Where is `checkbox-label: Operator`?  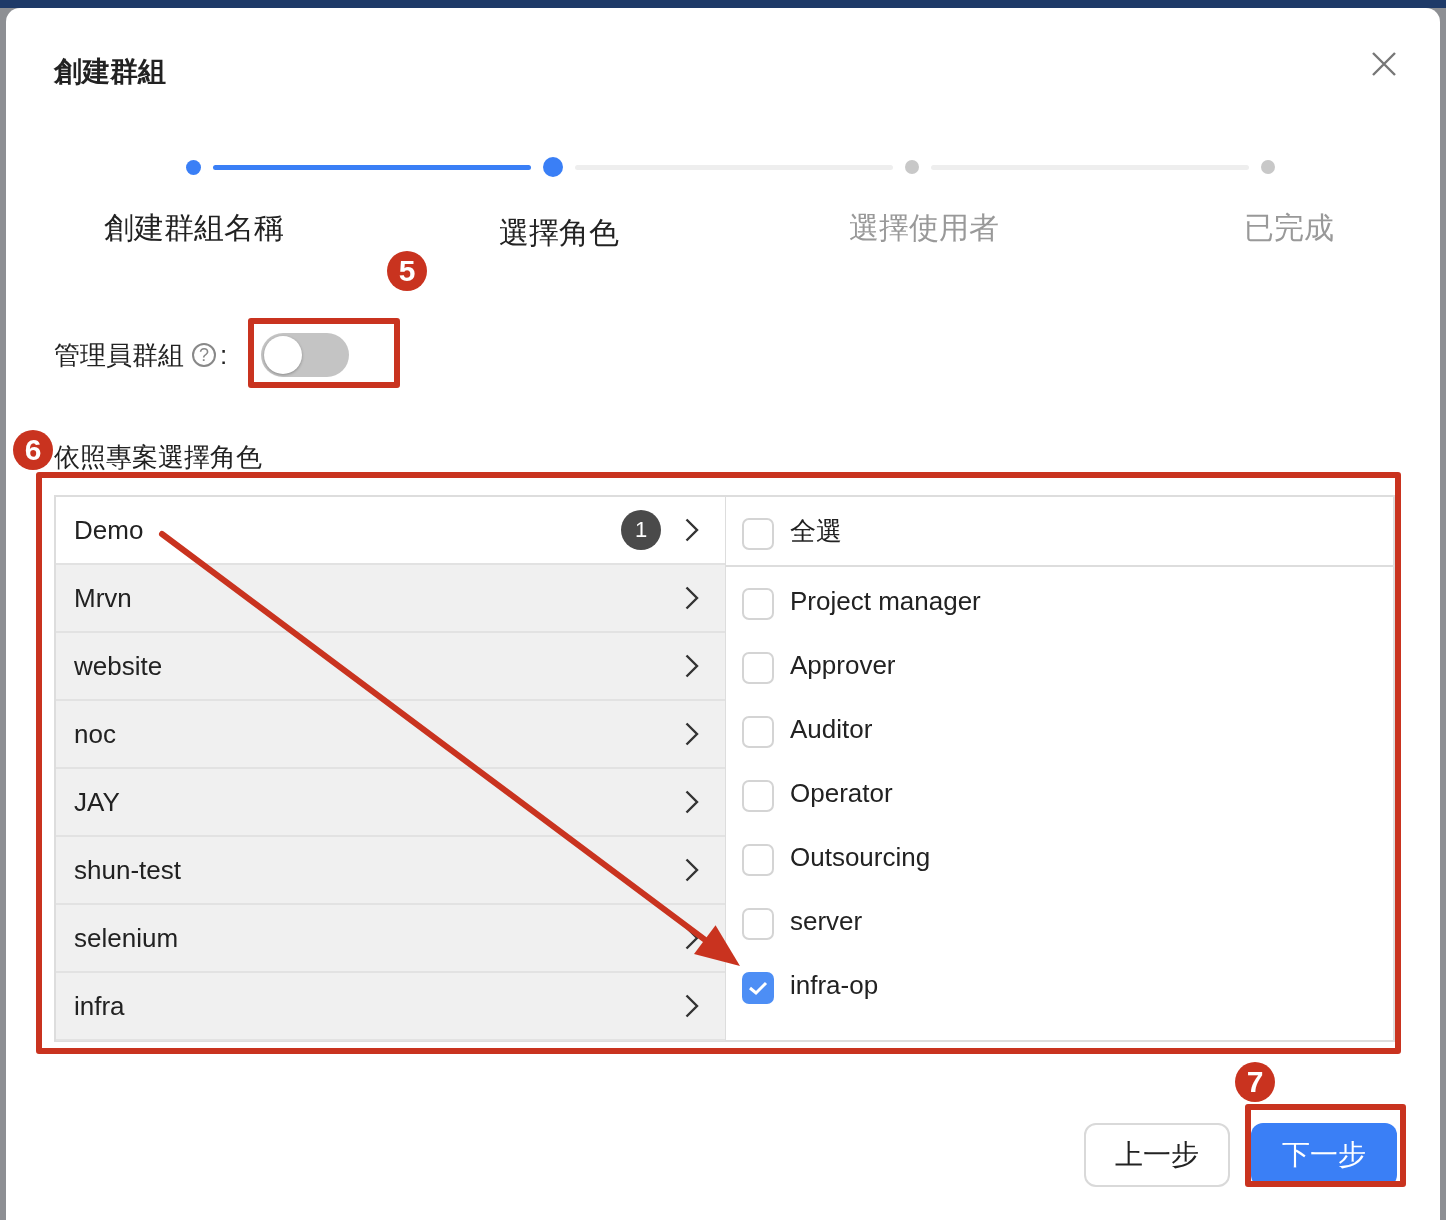 checkbox-label: Operator is located at coordinates (841, 793).